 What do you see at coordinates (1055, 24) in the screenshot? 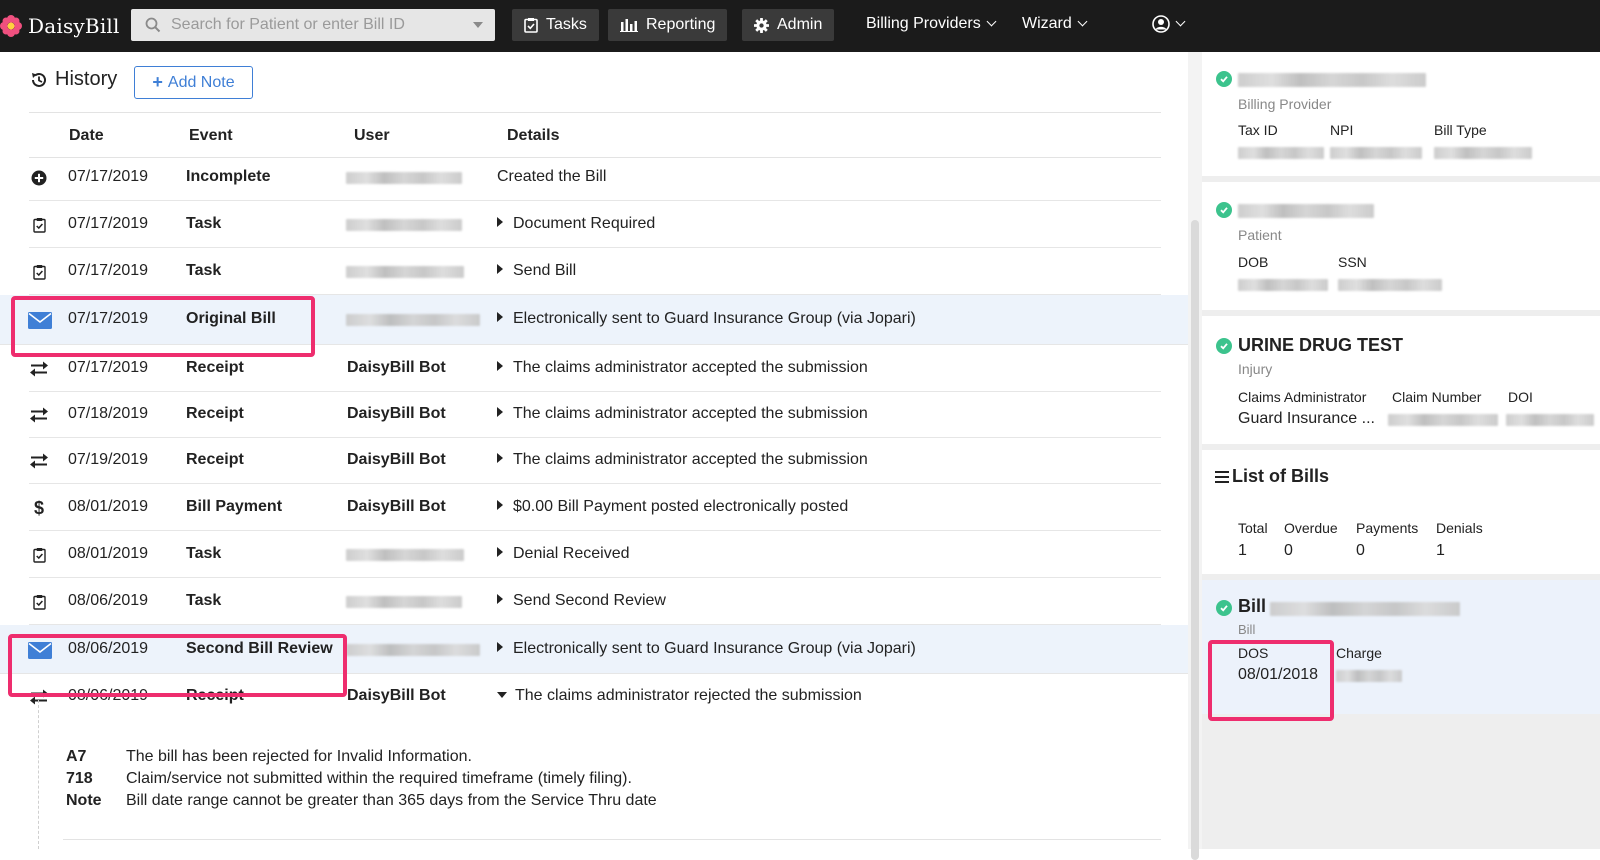
I see `wizard-menu: Wizard` at bounding box center [1055, 24].